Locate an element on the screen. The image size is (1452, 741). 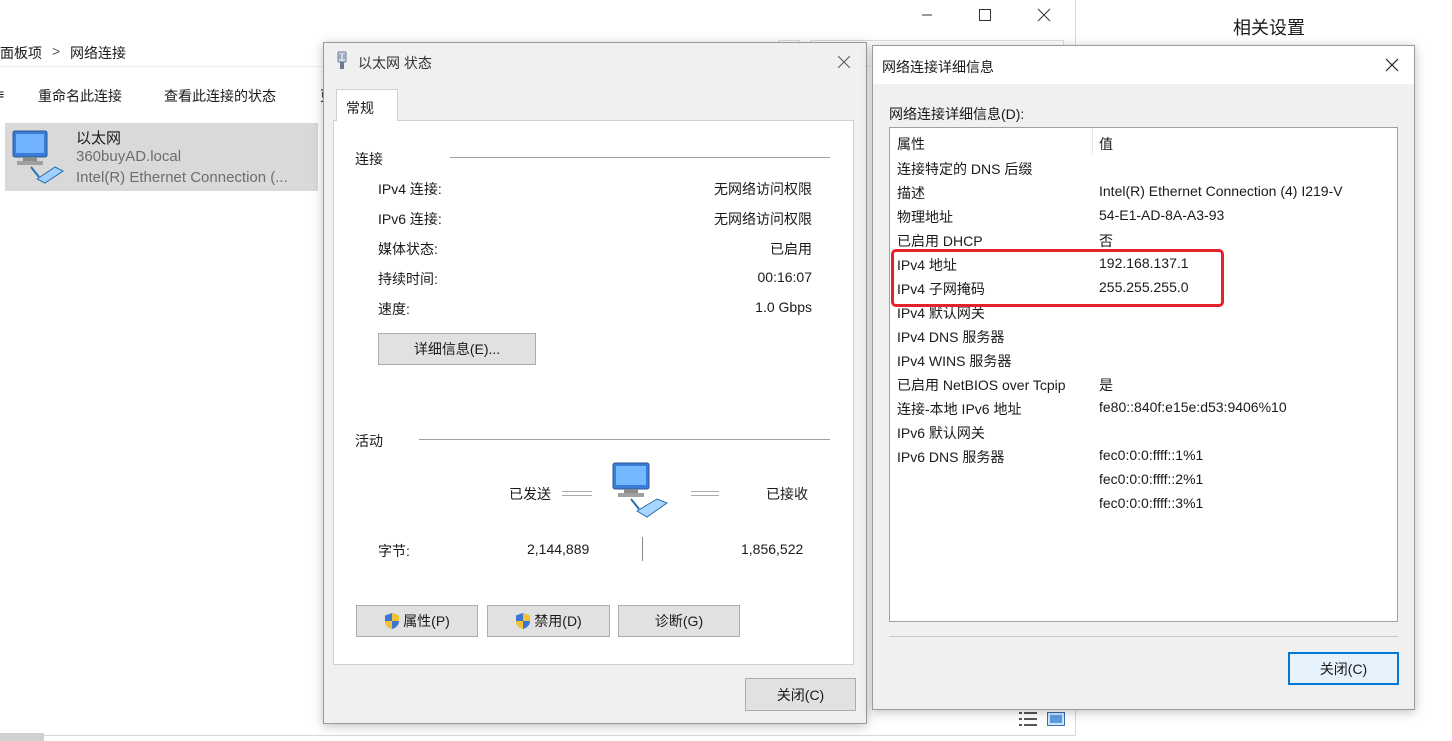
row-property: 连接-本地 IPv6 地址 is located at coordinates (959, 409).